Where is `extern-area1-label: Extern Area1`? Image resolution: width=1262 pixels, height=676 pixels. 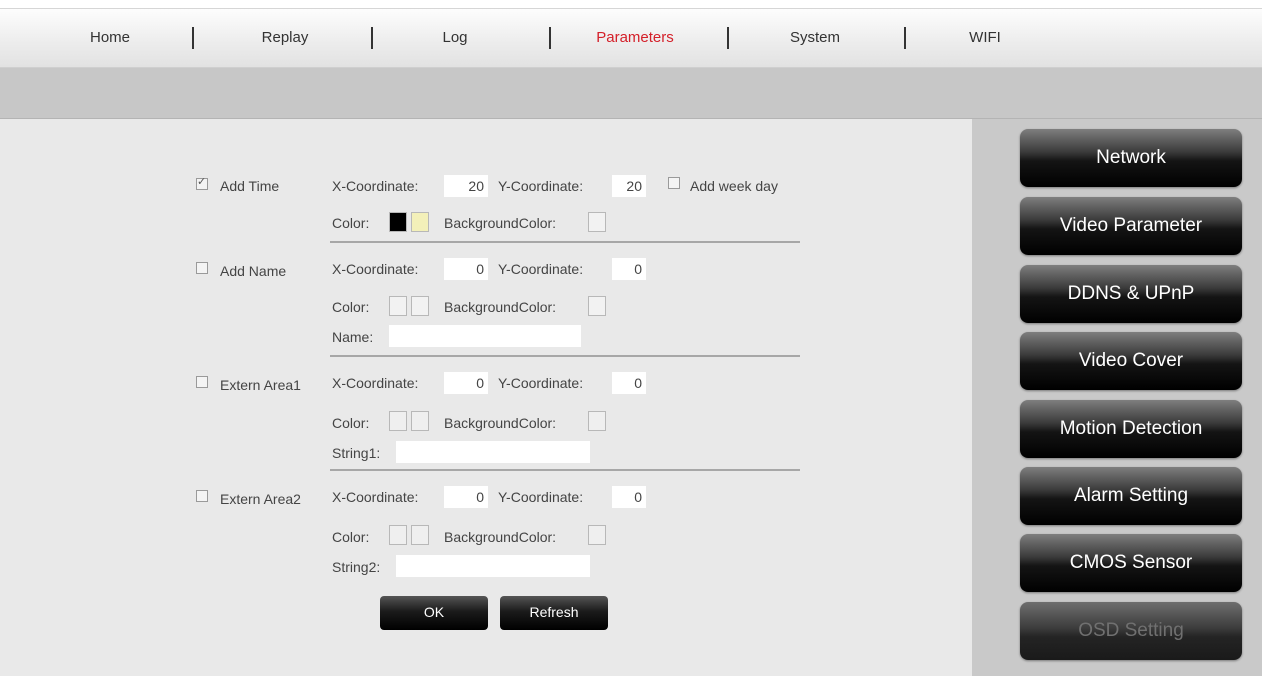
extern-area1-label: Extern Area1 is located at coordinates (260, 385).